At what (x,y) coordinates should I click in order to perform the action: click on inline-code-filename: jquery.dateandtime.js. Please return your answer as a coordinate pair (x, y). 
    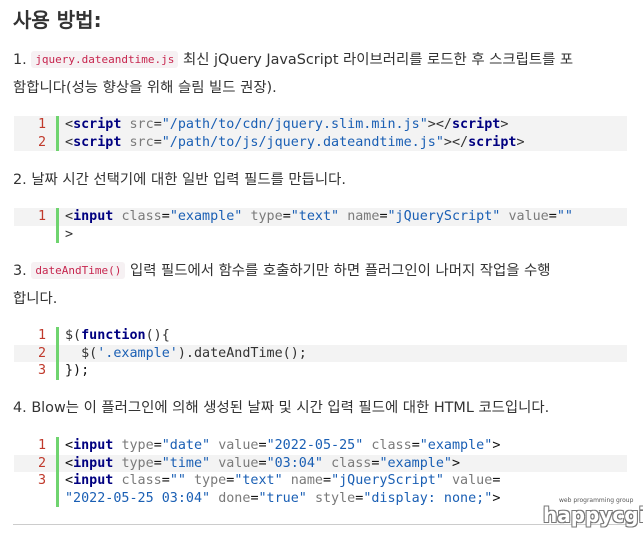
    Looking at the image, I should click on (105, 59).